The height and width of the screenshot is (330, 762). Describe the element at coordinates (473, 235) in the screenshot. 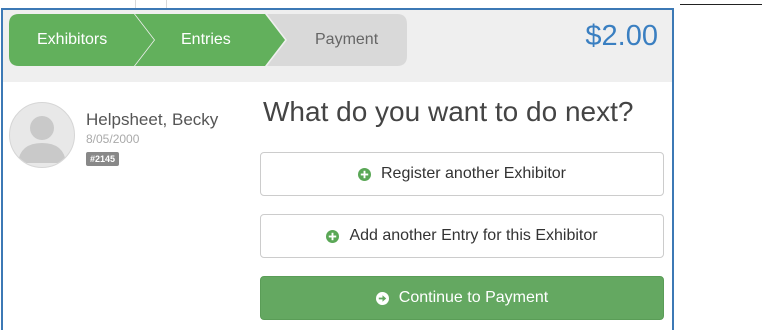

I see `add-entry-label: Add another Entry for this Exhibitor` at that location.